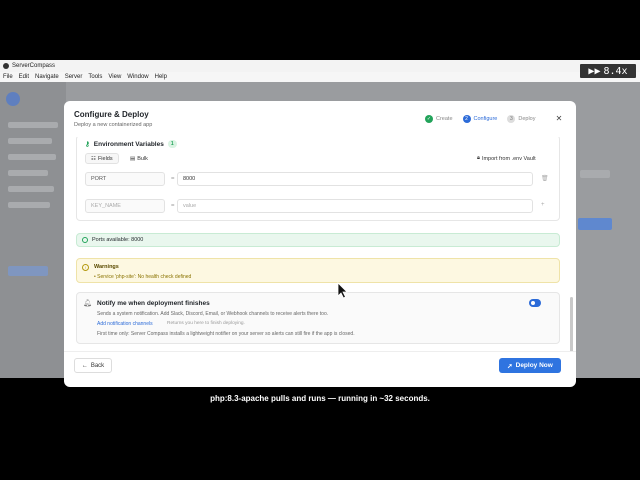 Image resolution: width=640 pixels, height=480 pixels. What do you see at coordinates (125, 179) in the screenshot?
I see `env-key-input: PORT` at bounding box center [125, 179].